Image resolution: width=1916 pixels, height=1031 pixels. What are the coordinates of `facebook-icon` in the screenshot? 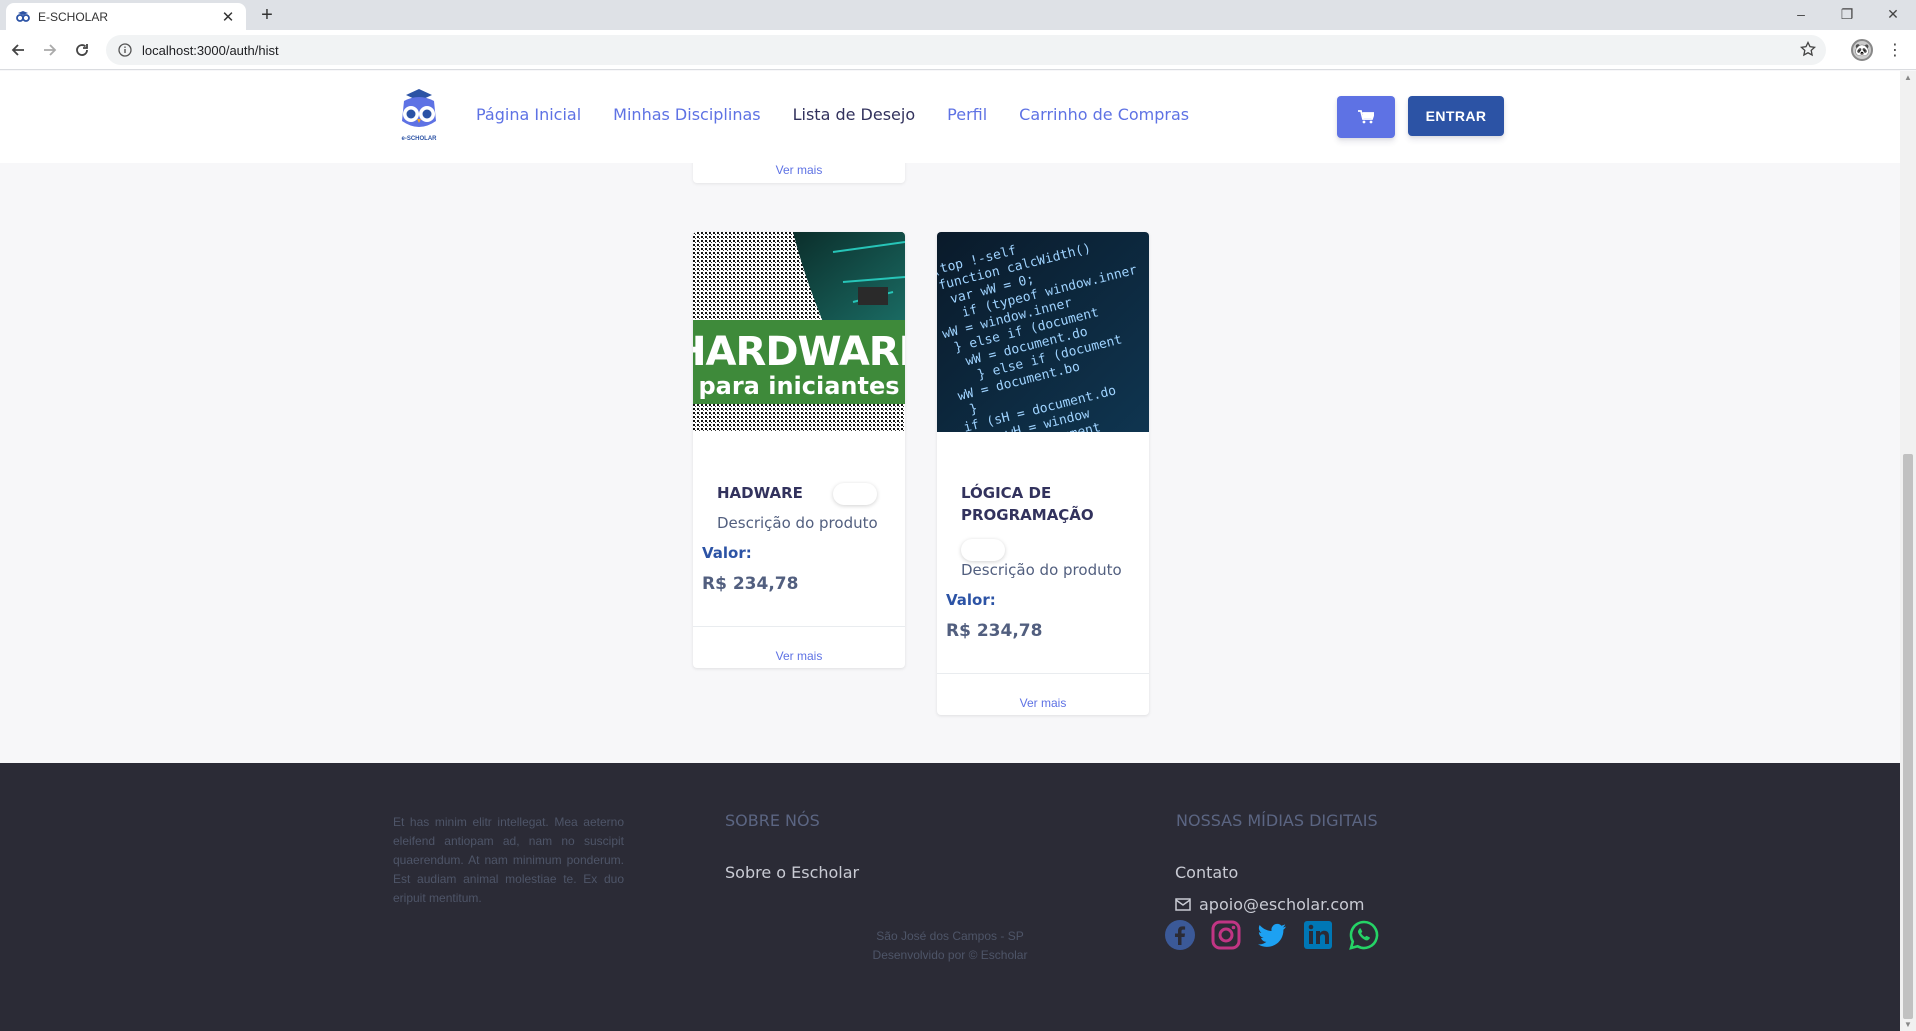 It's located at (1180, 935).